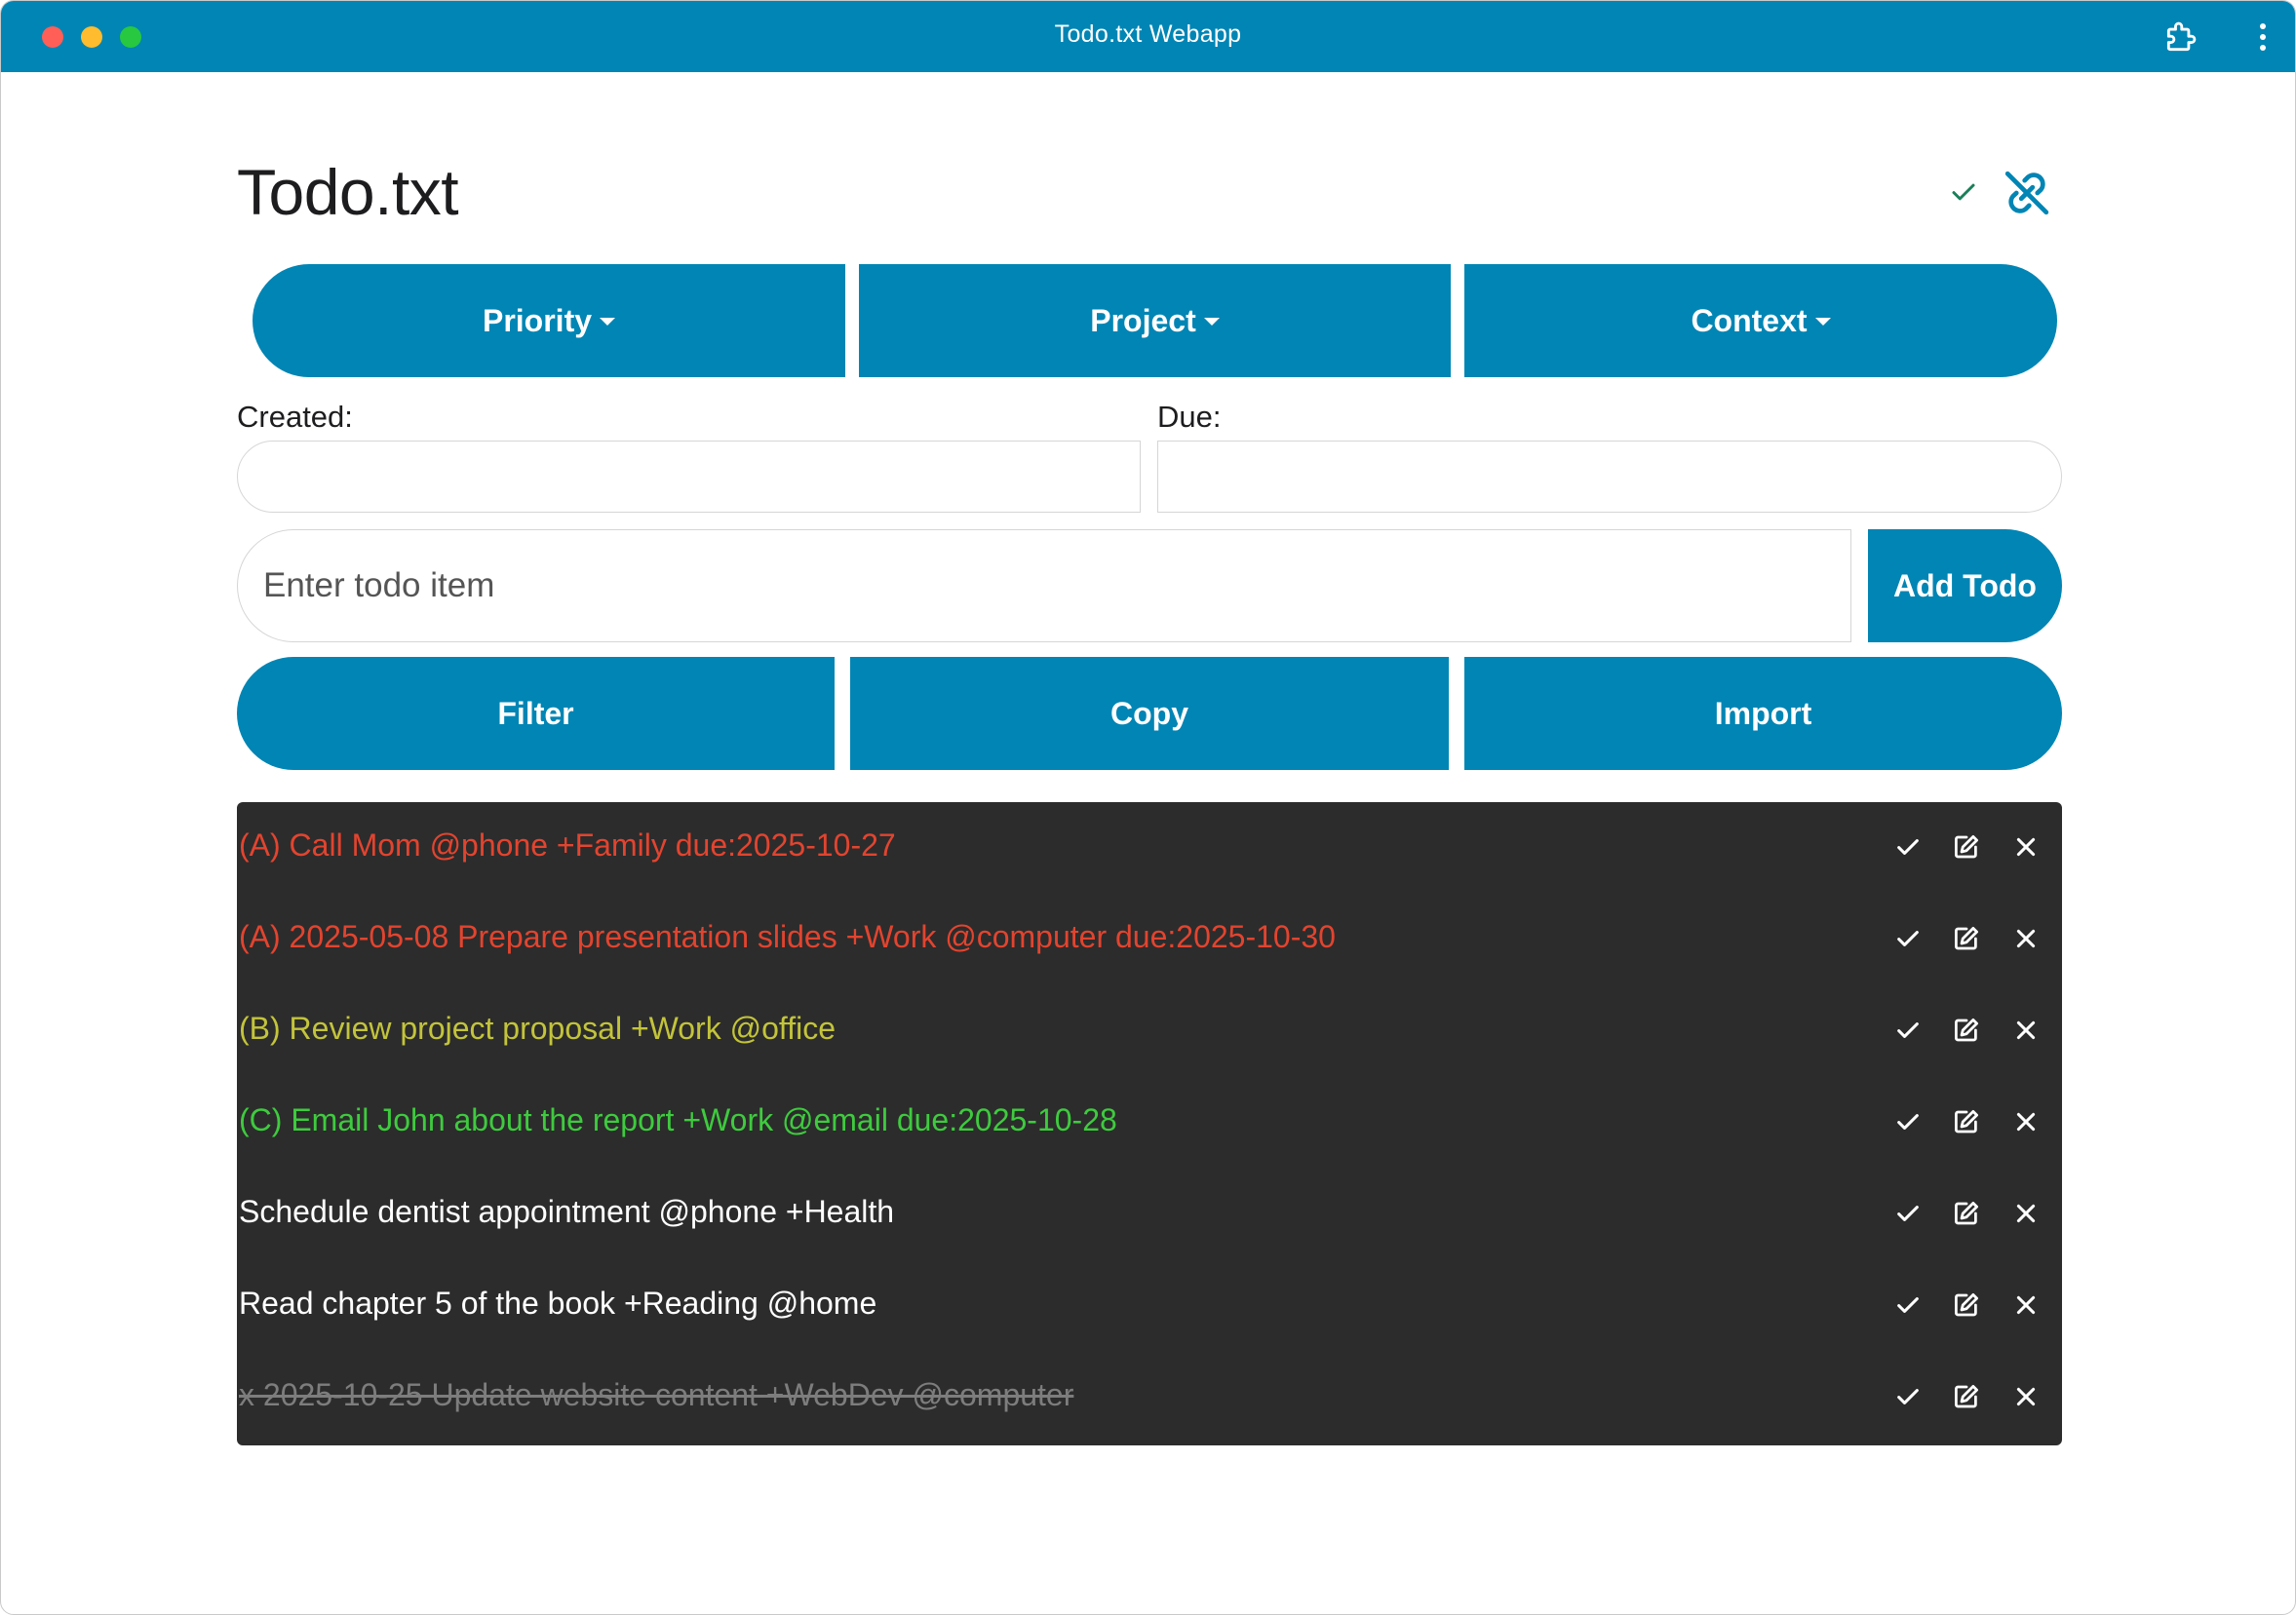  What do you see at coordinates (537, 320) in the screenshot?
I see `priority-dropdown-label: Priority` at bounding box center [537, 320].